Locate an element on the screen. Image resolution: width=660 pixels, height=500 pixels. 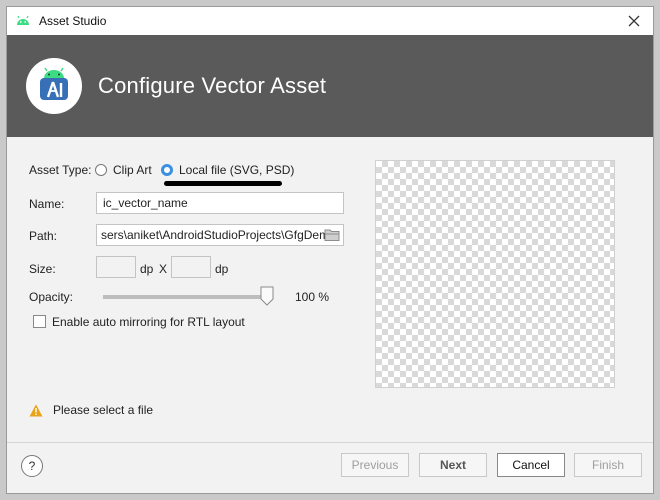
height-unit: dp is located at coordinates (222, 269).